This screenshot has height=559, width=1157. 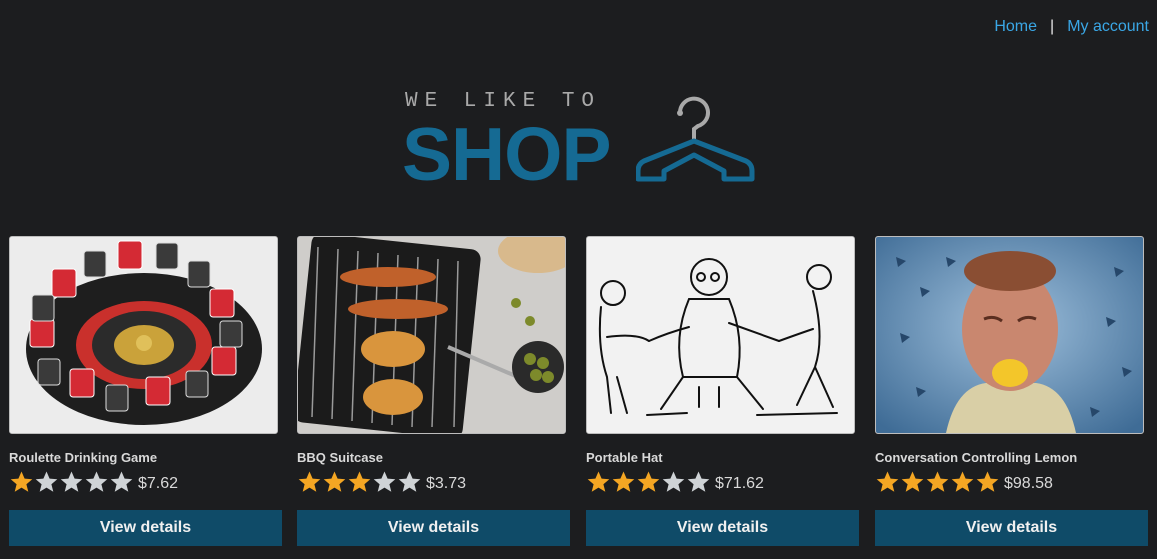 What do you see at coordinates (145, 458) in the screenshot?
I see `product-name: Roulette Drinking Game` at bounding box center [145, 458].